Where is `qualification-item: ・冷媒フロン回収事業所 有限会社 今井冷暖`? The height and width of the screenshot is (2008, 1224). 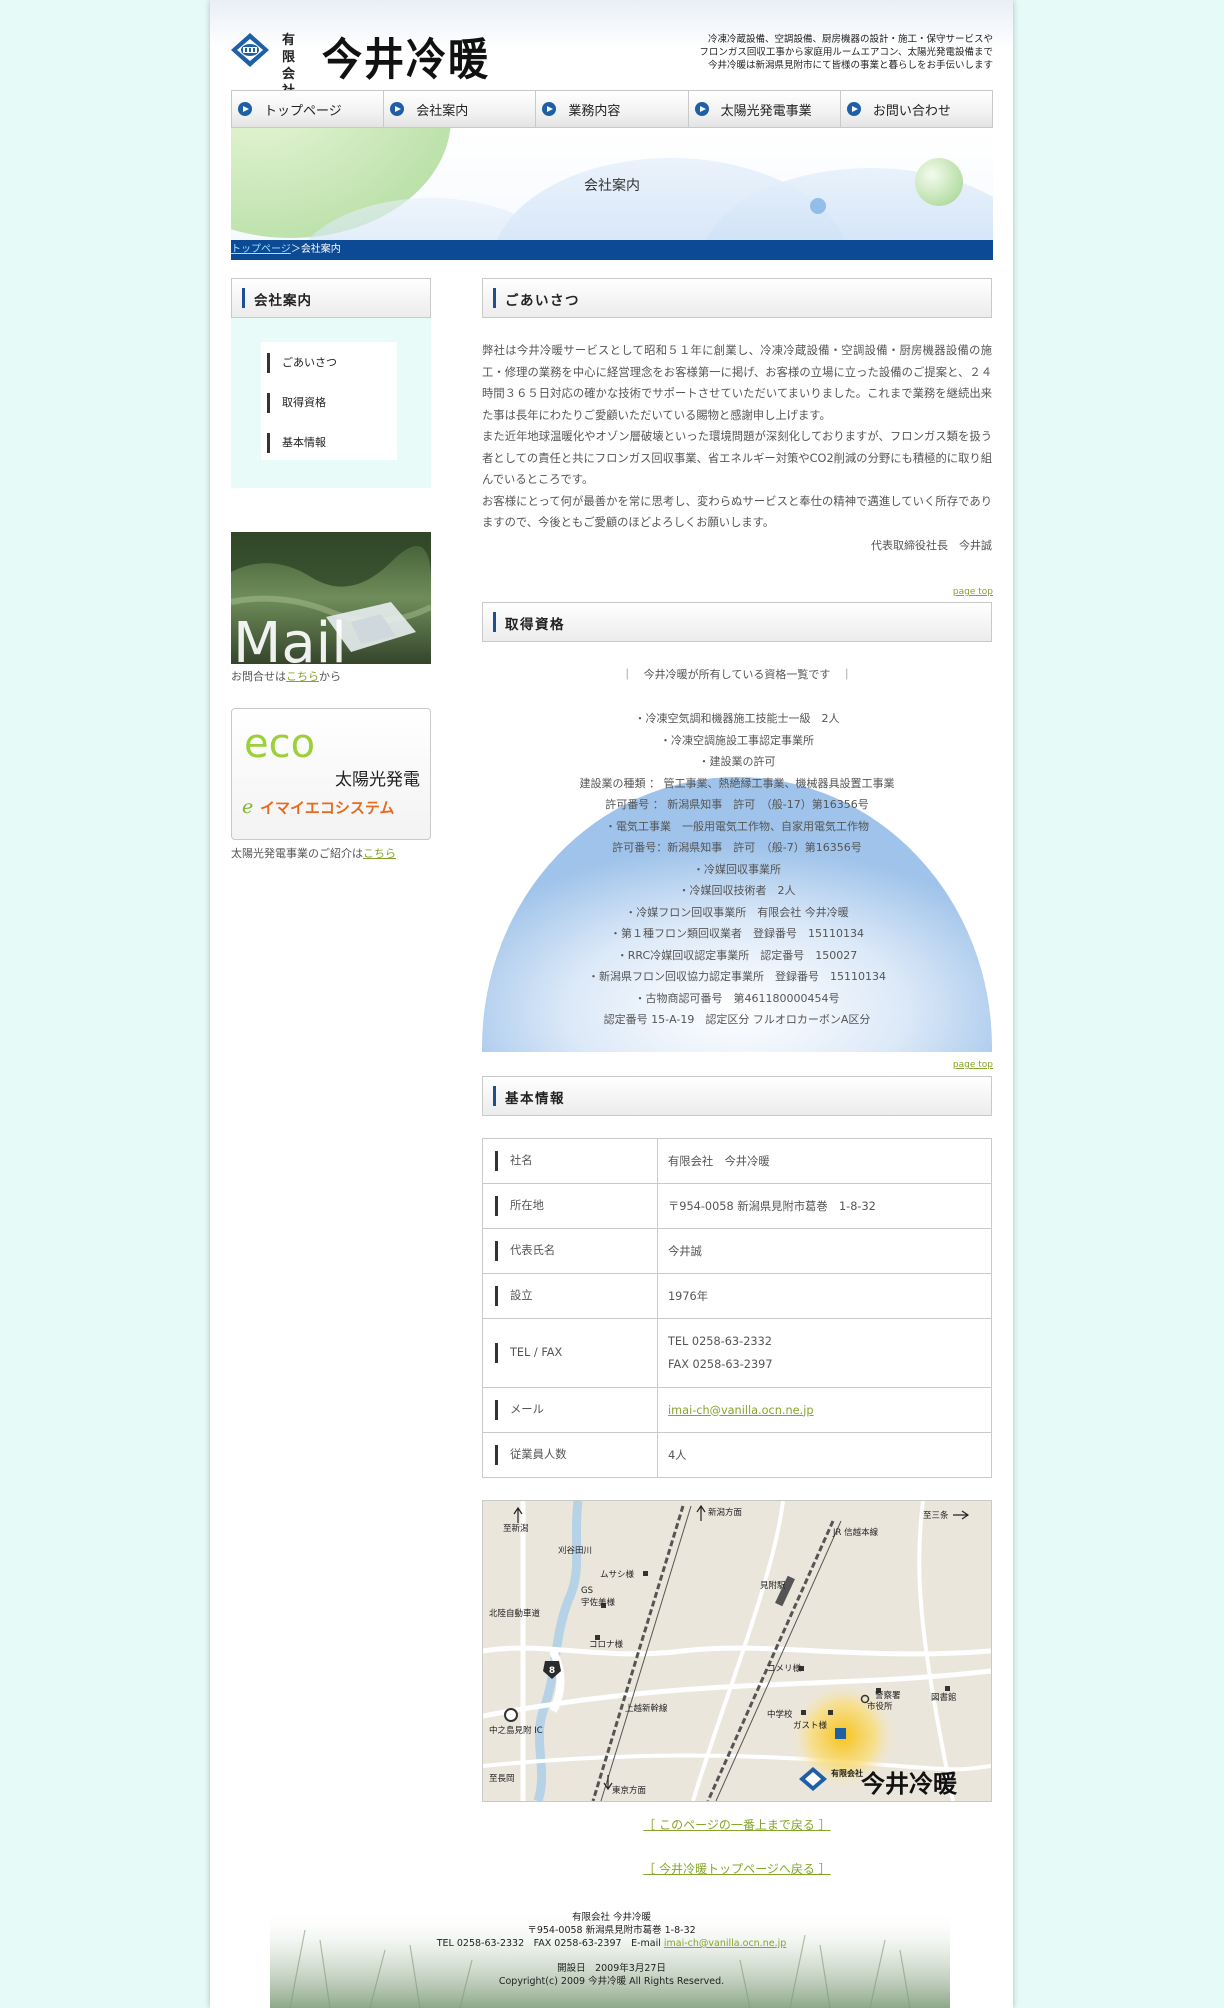
qualification-item: ・冷媒フロン回収事業所 有限会社 今井冷暖 is located at coordinates (737, 912).